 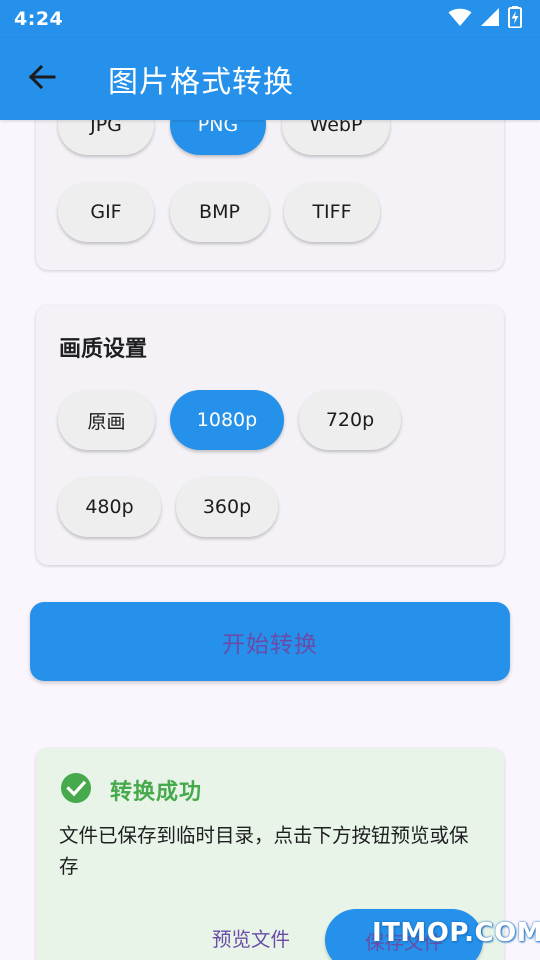 I want to click on chip-label: 360p, so click(x=227, y=507).